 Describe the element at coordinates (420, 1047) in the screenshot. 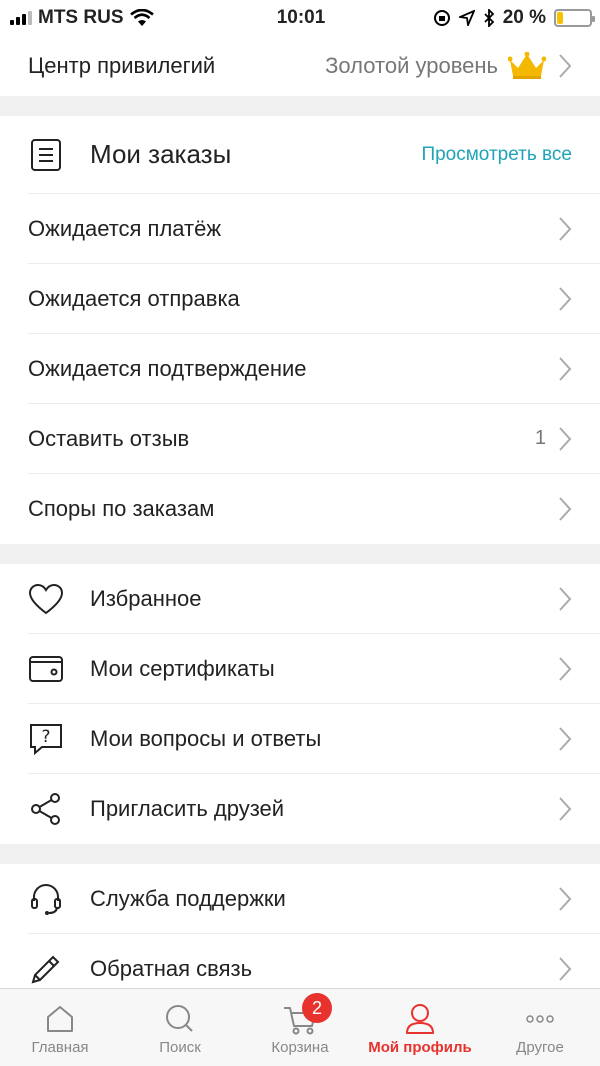

I see `tab-label: Мой профиль` at that location.